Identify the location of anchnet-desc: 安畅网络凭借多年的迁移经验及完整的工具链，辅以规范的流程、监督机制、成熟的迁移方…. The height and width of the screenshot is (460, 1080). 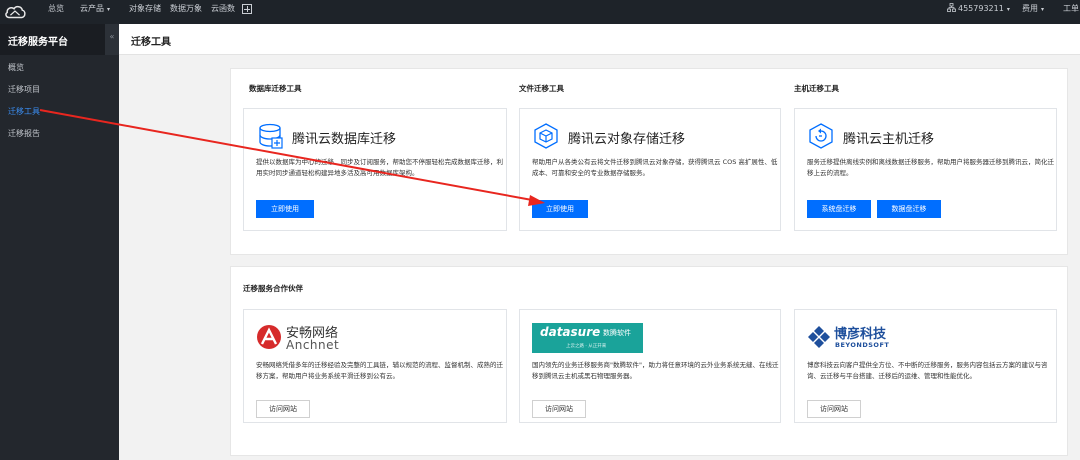
(379, 370).